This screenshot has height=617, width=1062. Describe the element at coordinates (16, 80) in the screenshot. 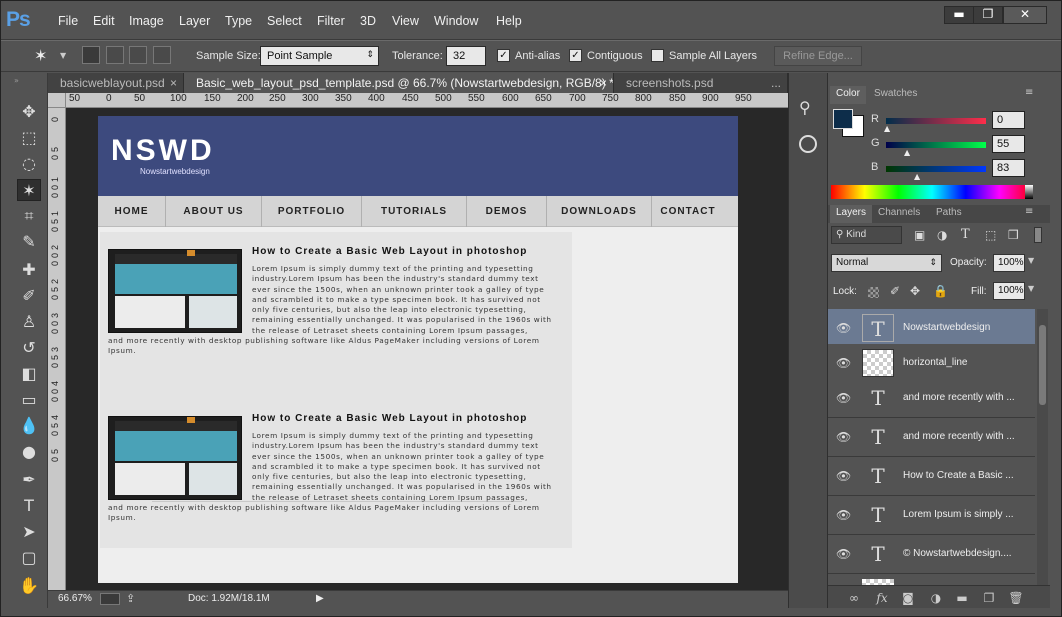

I see `collapse-icon: »` at that location.